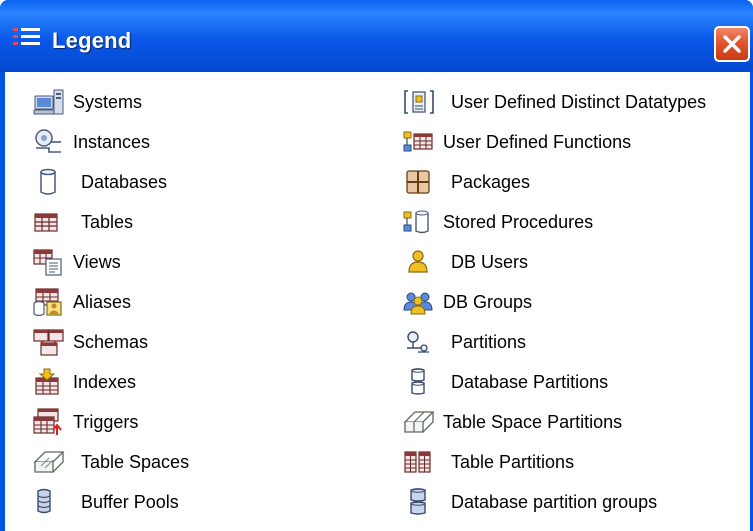  Describe the element at coordinates (419, 182) in the screenshot. I see `packages-icon` at that location.